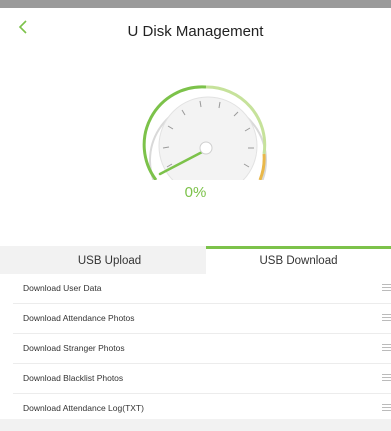 The image size is (391, 431). Describe the element at coordinates (195, 31) in the screenshot. I see `page-title: U Disk Management` at that location.